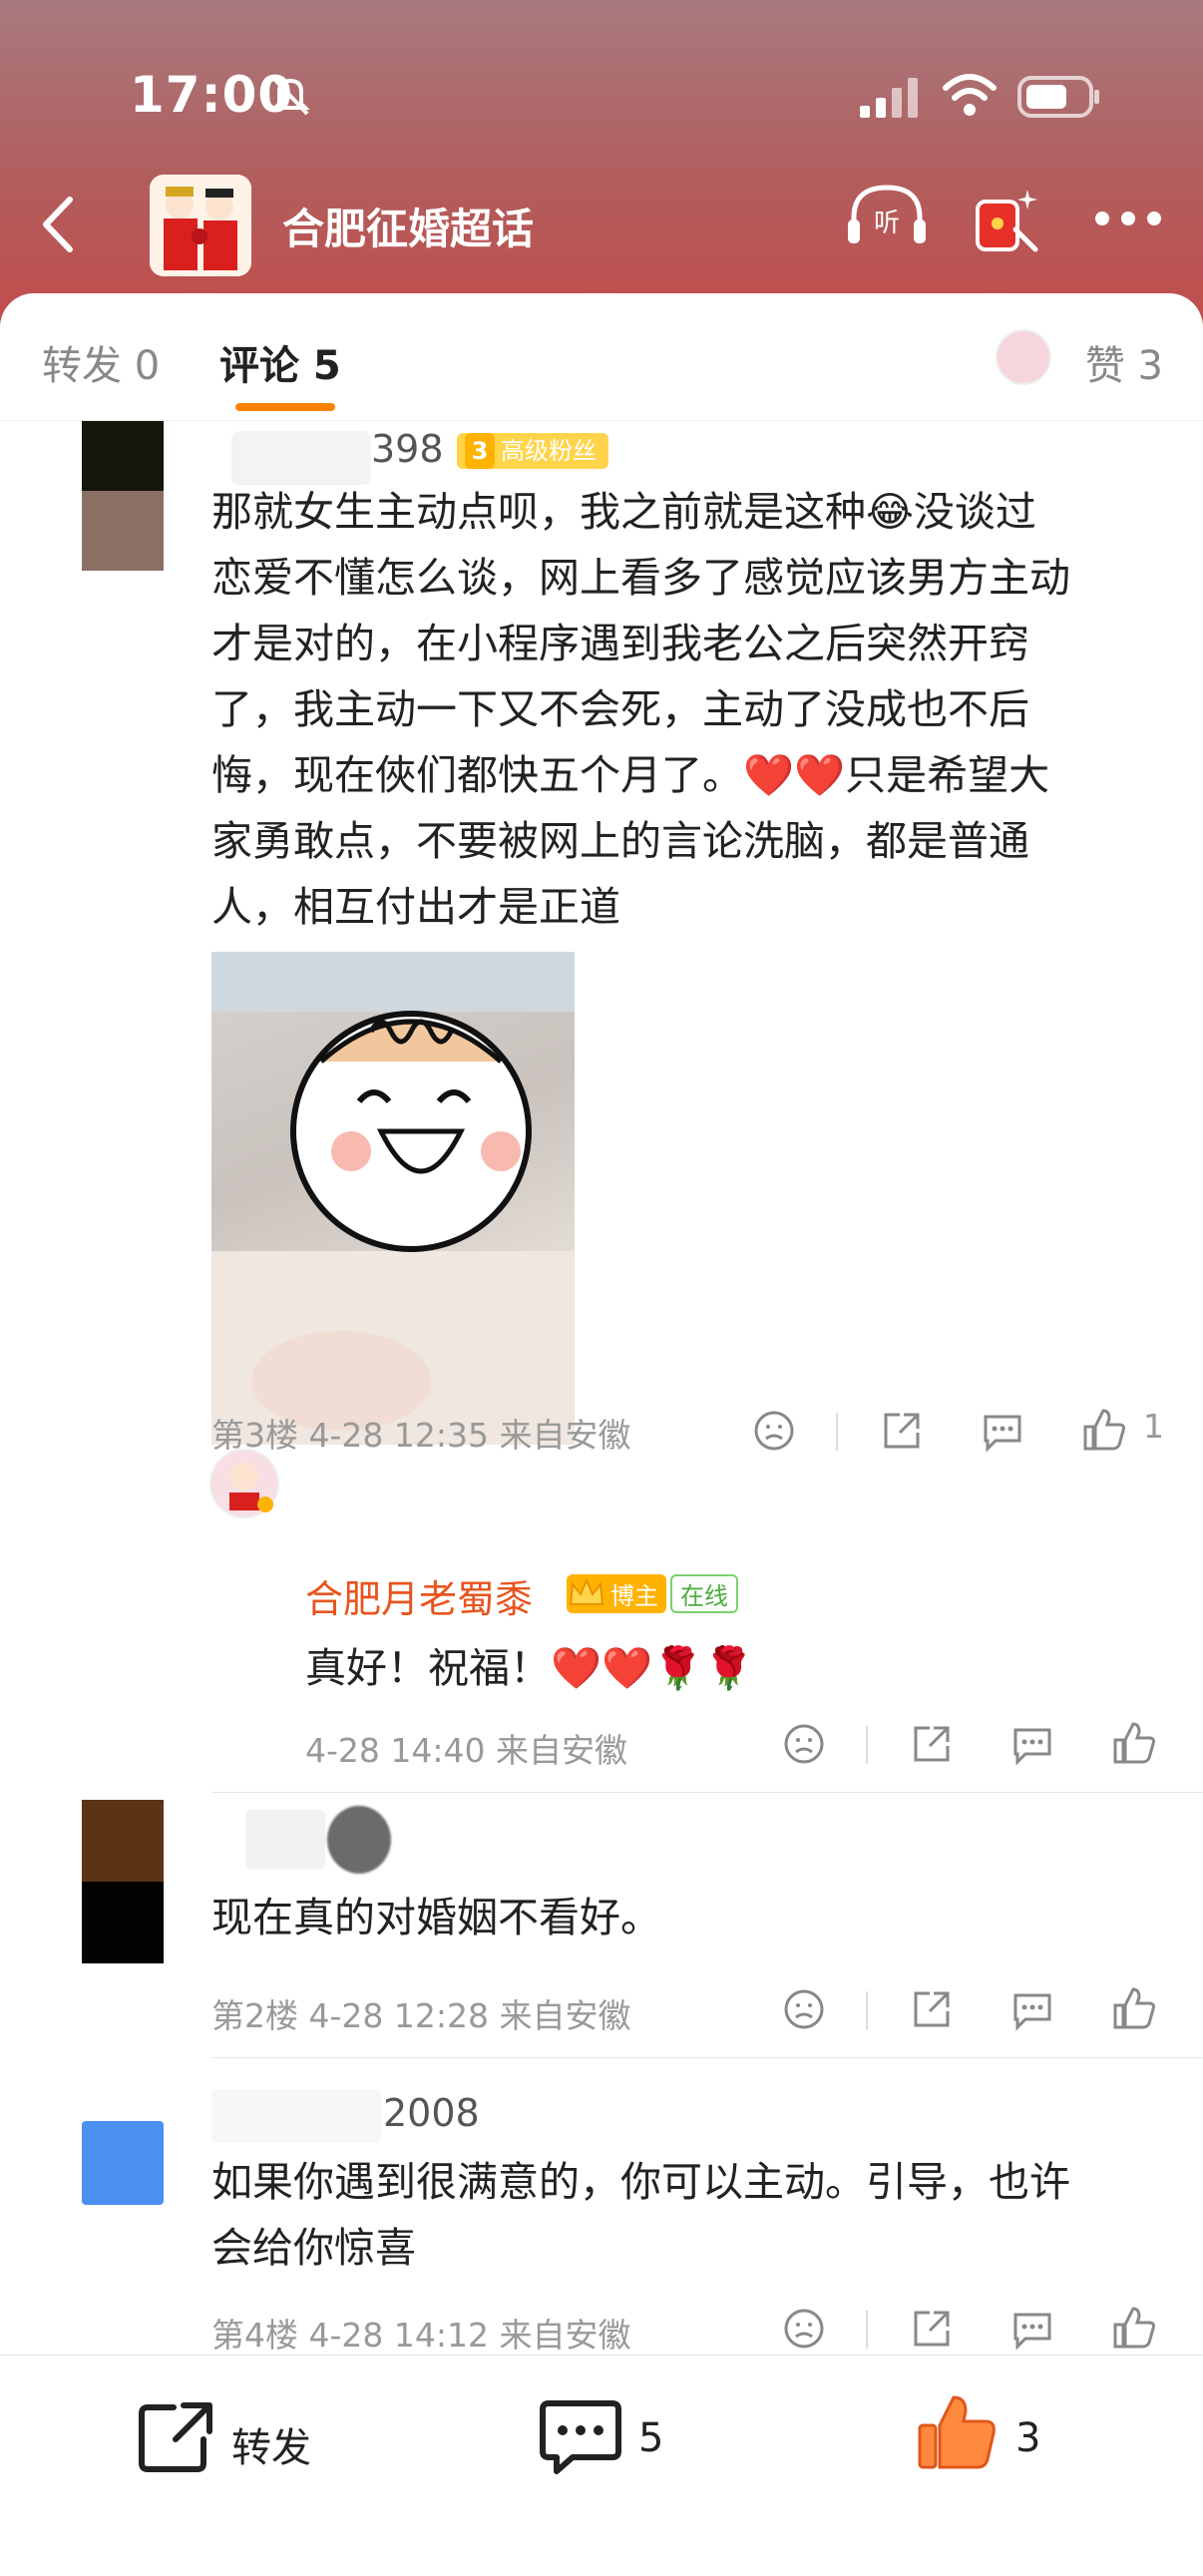 The height and width of the screenshot is (2576, 1203). Describe the element at coordinates (290, 96) in the screenshot. I see `mute-bell-icon` at that location.